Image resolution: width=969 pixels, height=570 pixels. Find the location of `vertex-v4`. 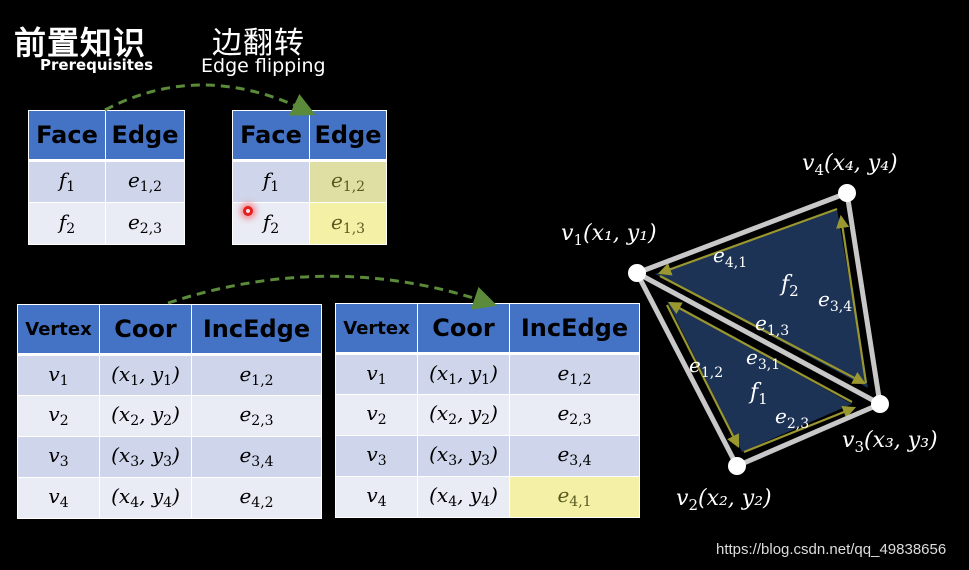

vertex-v4 is located at coordinates (847, 193).